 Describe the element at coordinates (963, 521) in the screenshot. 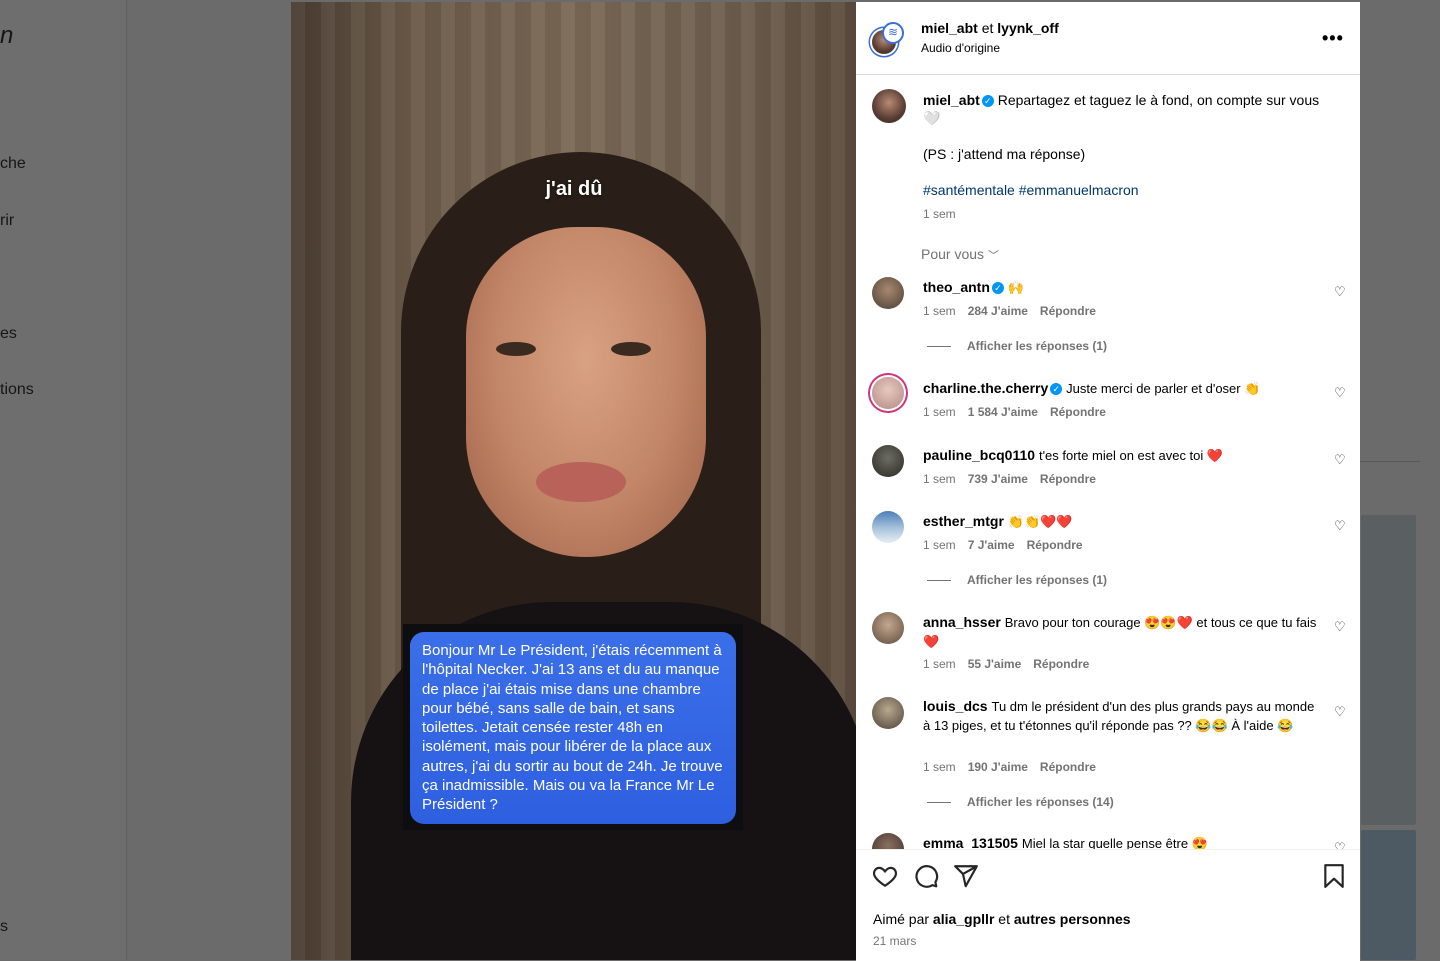

I see `comment-user-link: esther_mtgr` at that location.